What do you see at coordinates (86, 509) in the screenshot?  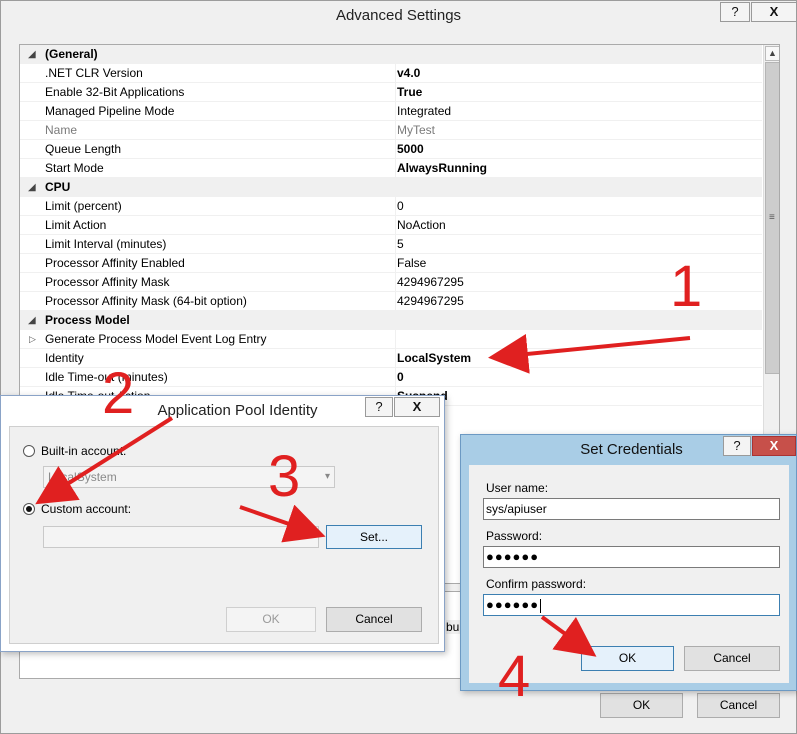 I see `custom-account-label: Custom account:` at bounding box center [86, 509].